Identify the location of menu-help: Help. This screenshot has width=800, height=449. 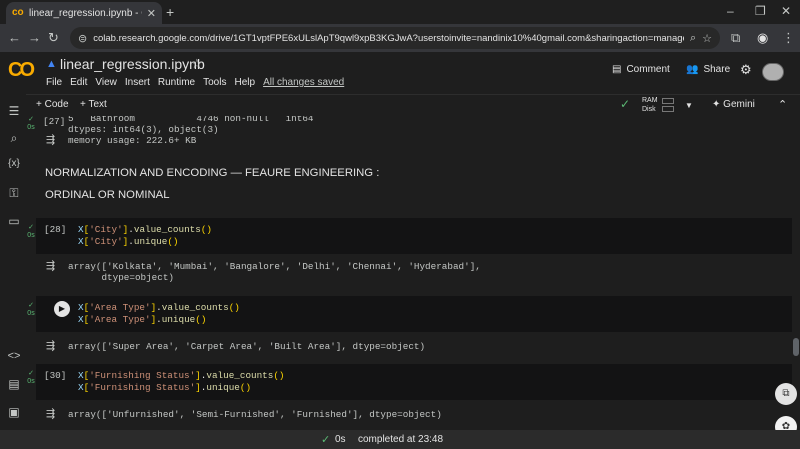
(244, 82).